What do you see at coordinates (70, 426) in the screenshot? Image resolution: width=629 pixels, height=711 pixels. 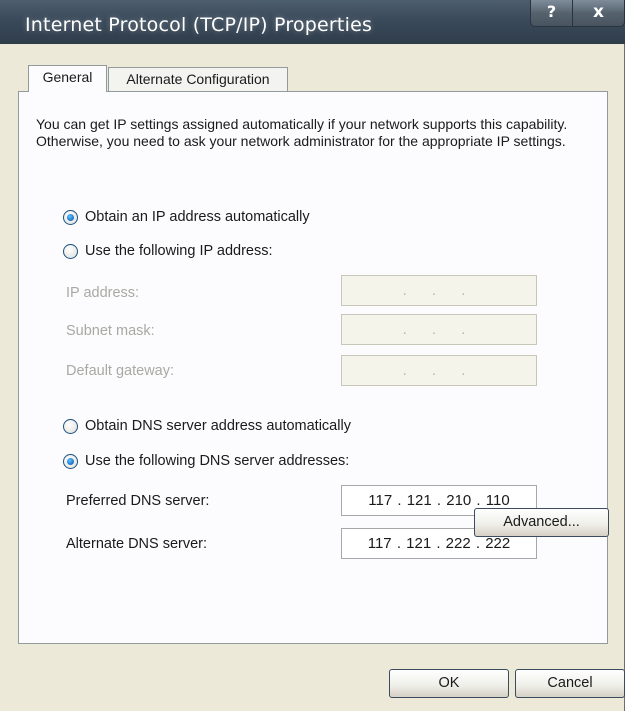 I see `radio-obtain-dns-auto` at bounding box center [70, 426].